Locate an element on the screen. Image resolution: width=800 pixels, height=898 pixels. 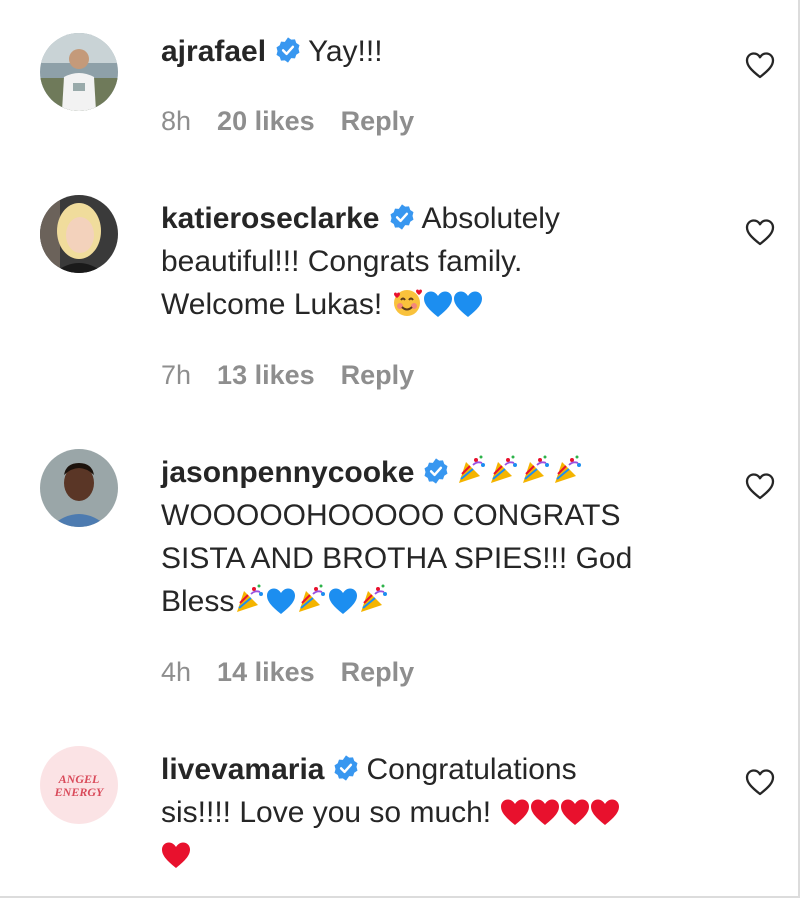
avatar: ANGEL ENERGY is located at coordinates (79, 785).